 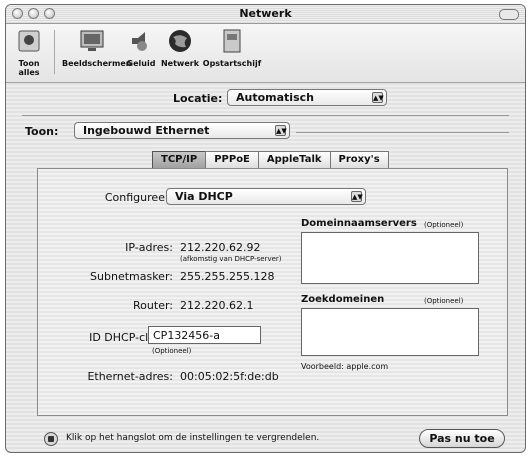 I want to click on configure-value: Via DHCP, so click(x=204, y=196).